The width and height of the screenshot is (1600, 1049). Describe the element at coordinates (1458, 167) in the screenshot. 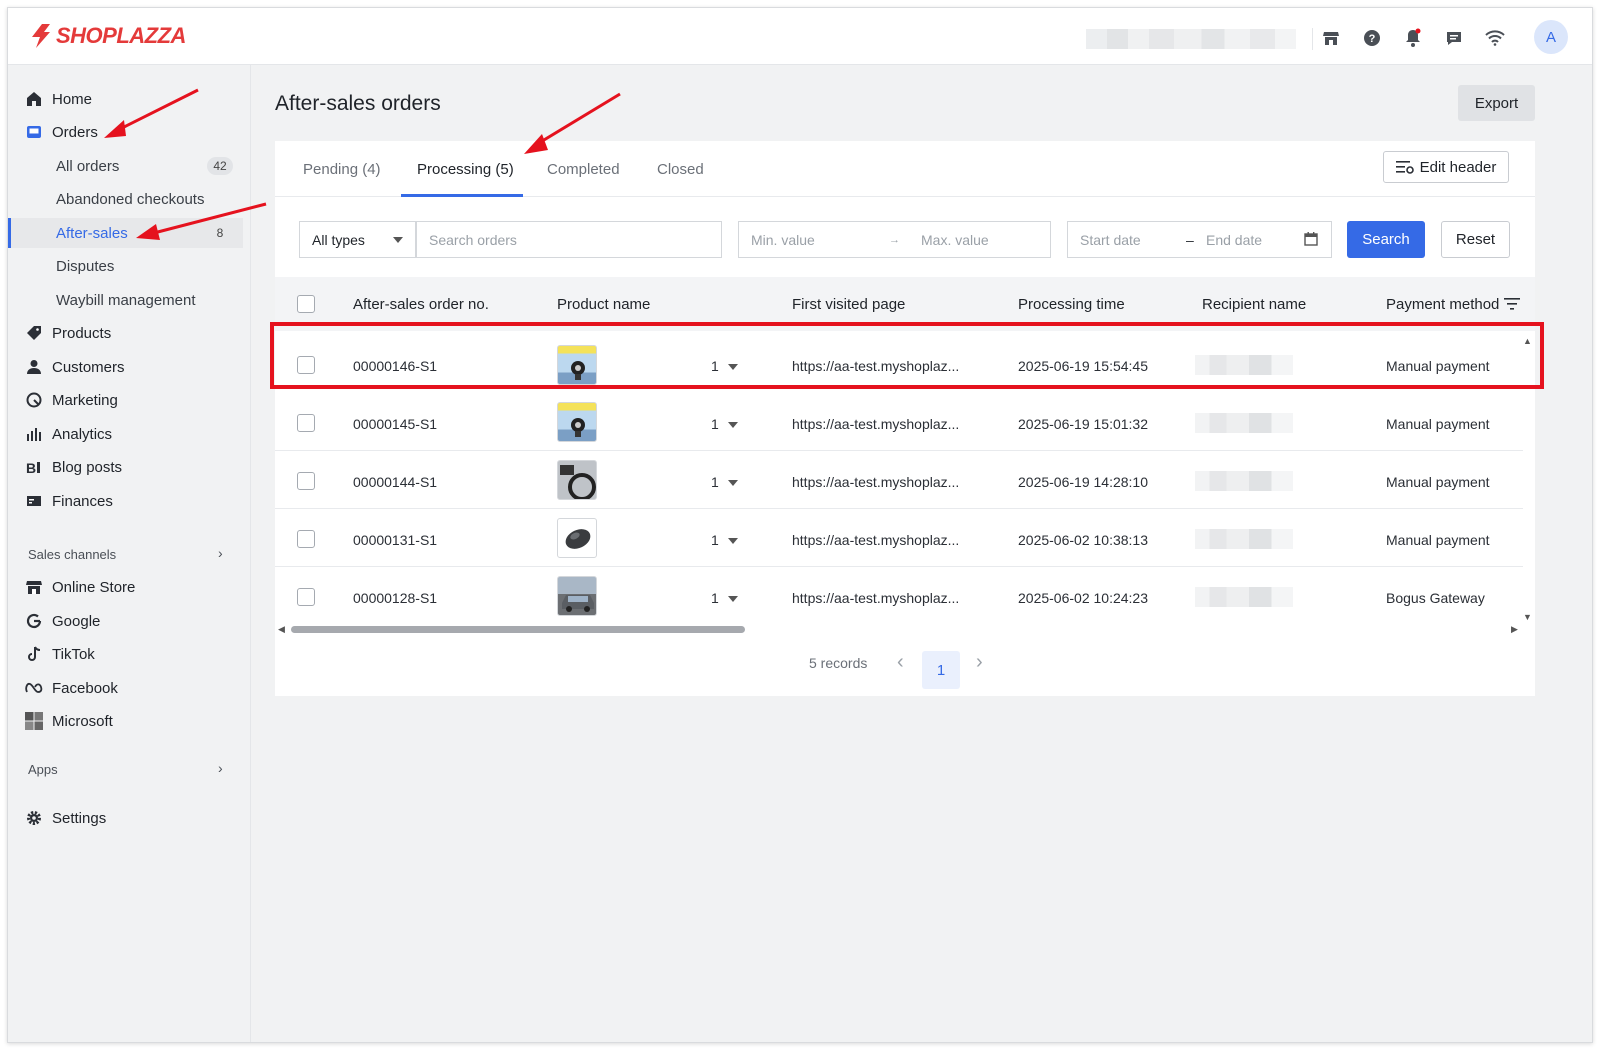

I see `edit-header-label: Edit header` at that location.